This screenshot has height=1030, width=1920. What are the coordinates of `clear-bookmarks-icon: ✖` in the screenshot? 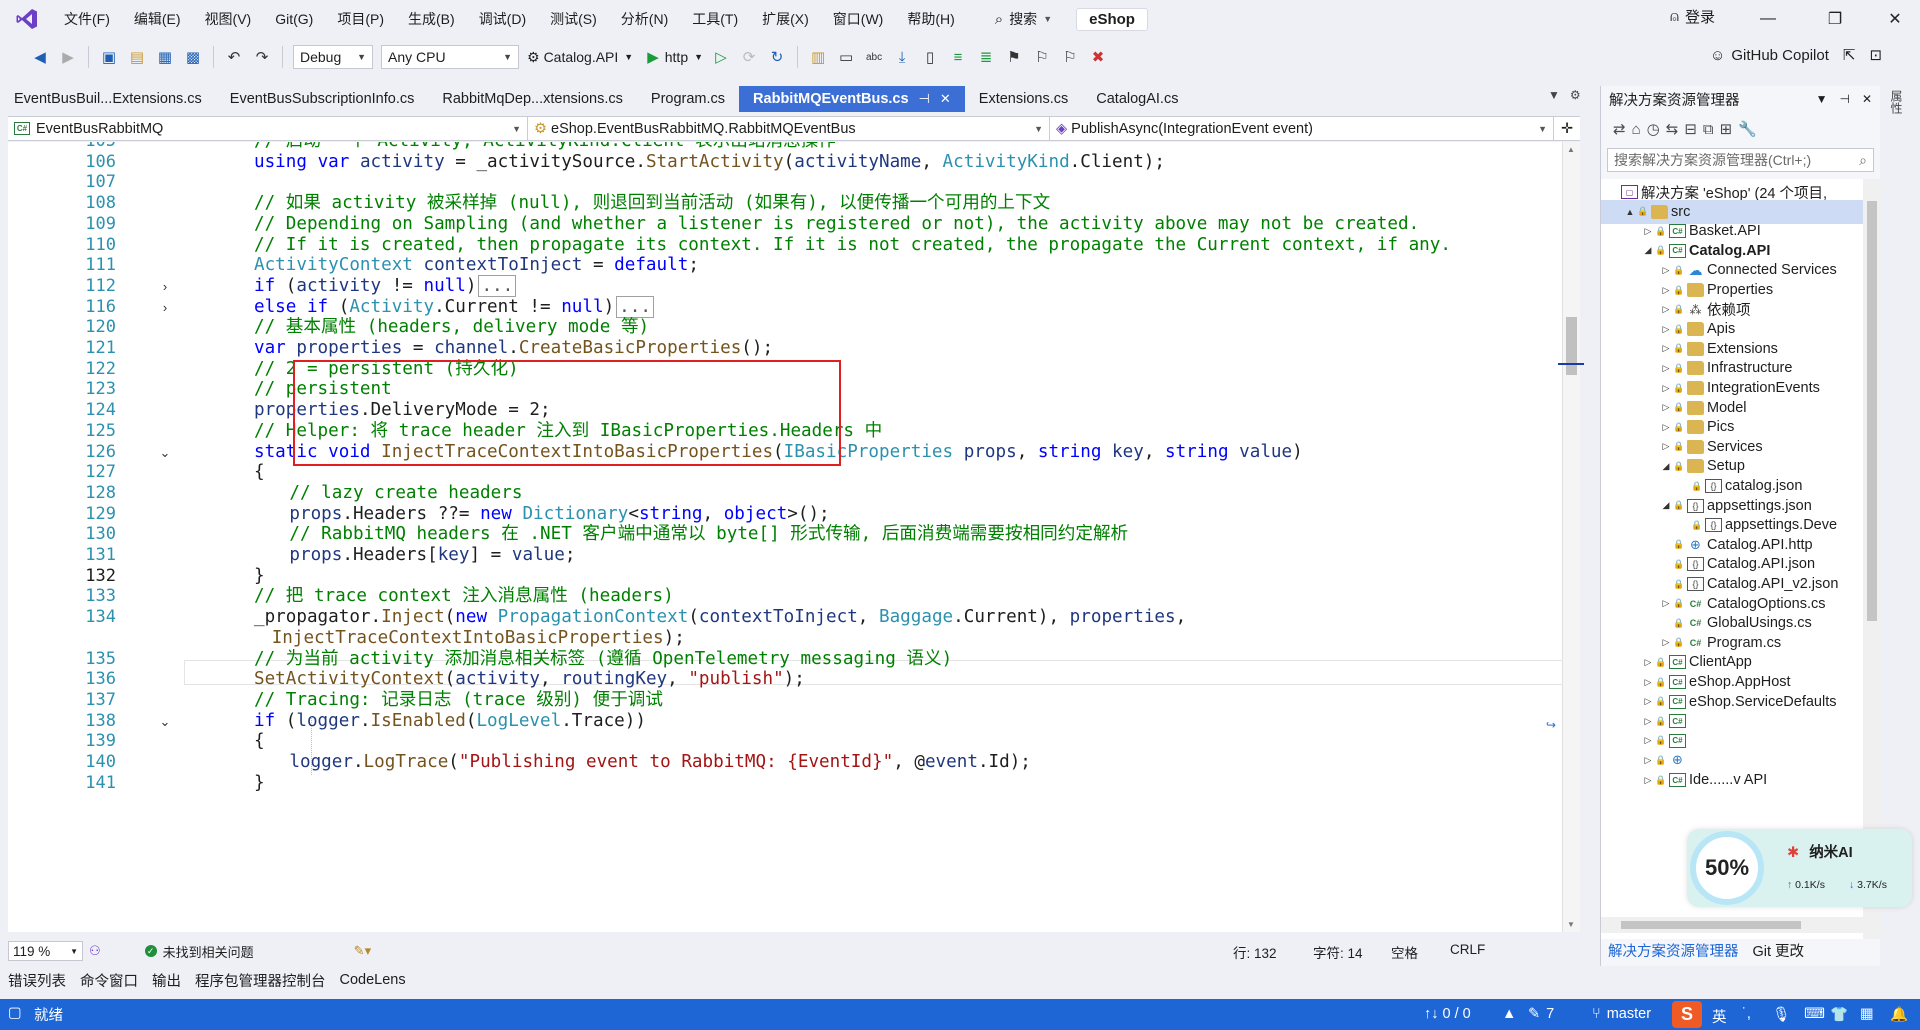 It's located at (1098, 57).